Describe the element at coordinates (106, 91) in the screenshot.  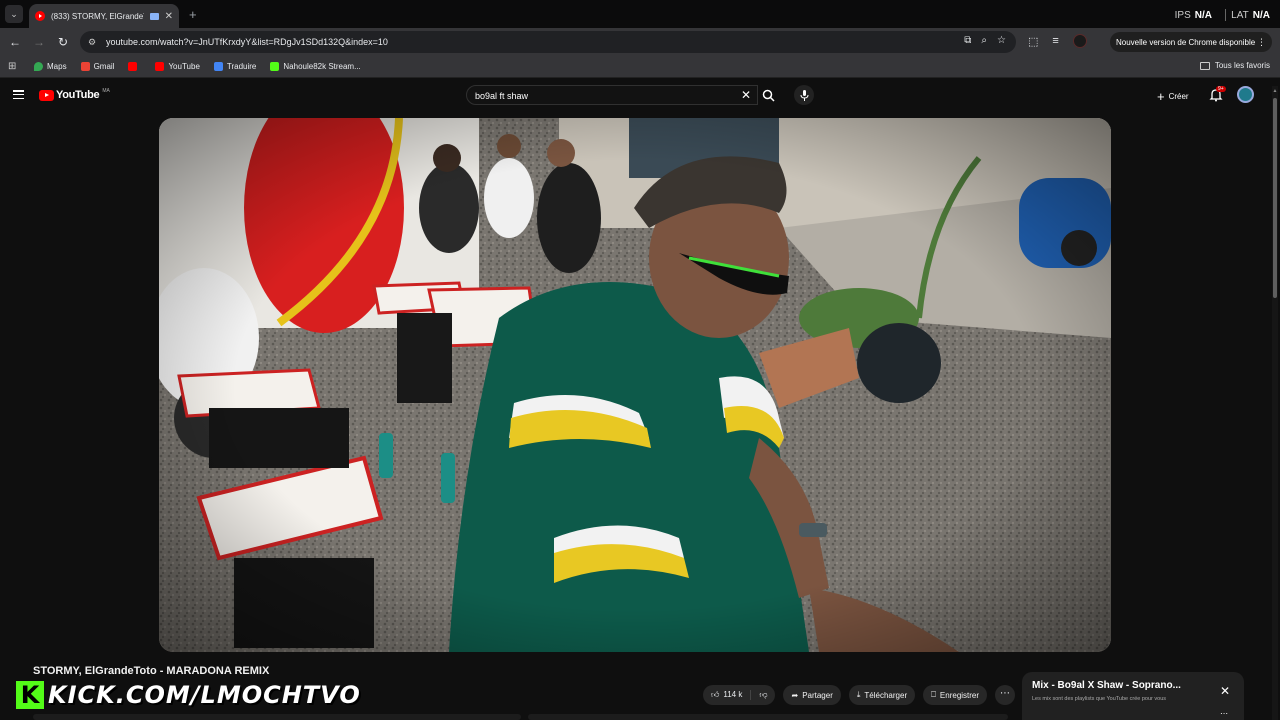
I see `region-code: MA` at that location.